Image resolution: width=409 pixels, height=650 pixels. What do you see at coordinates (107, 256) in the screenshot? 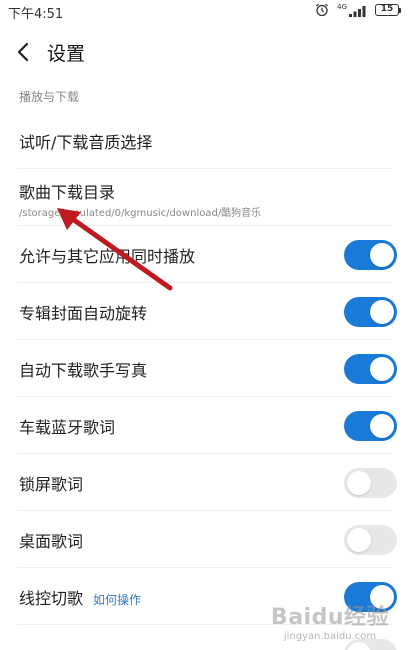
I see `row-label: 允许与其它应用同时播放` at bounding box center [107, 256].